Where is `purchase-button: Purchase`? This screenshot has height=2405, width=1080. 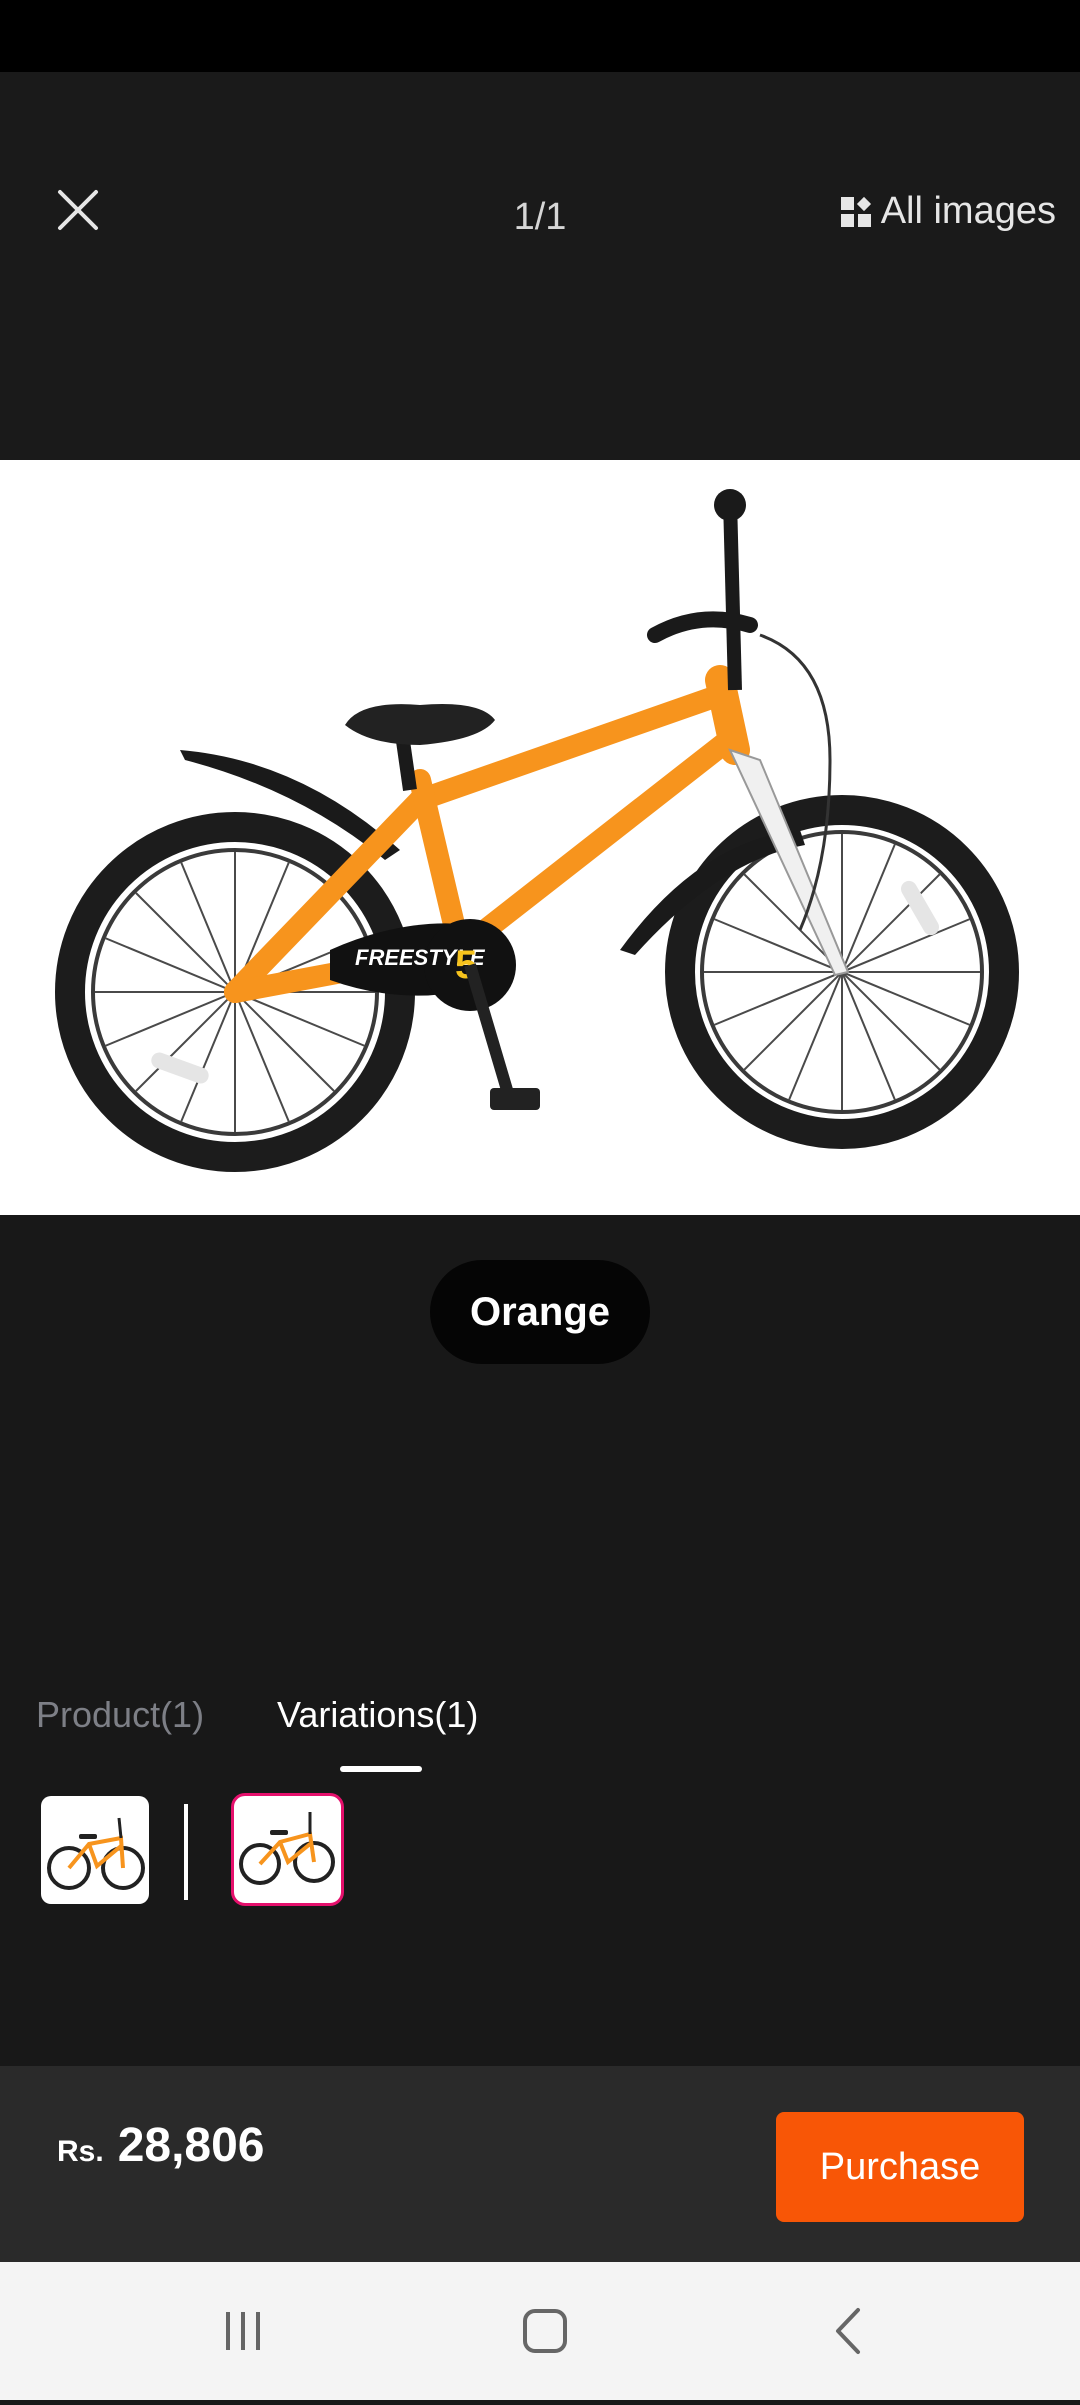 purchase-button: Purchase is located at coordinates (900, 2167).